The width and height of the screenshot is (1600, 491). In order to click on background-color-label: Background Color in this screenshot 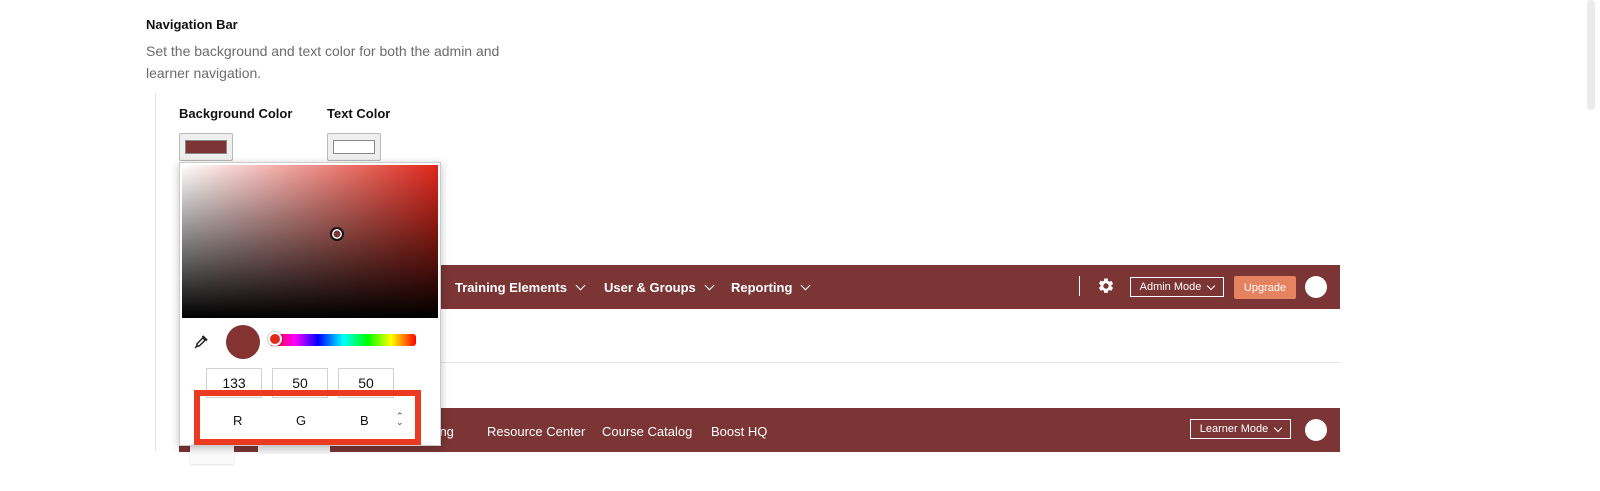, I will do `click(236, 113)`.